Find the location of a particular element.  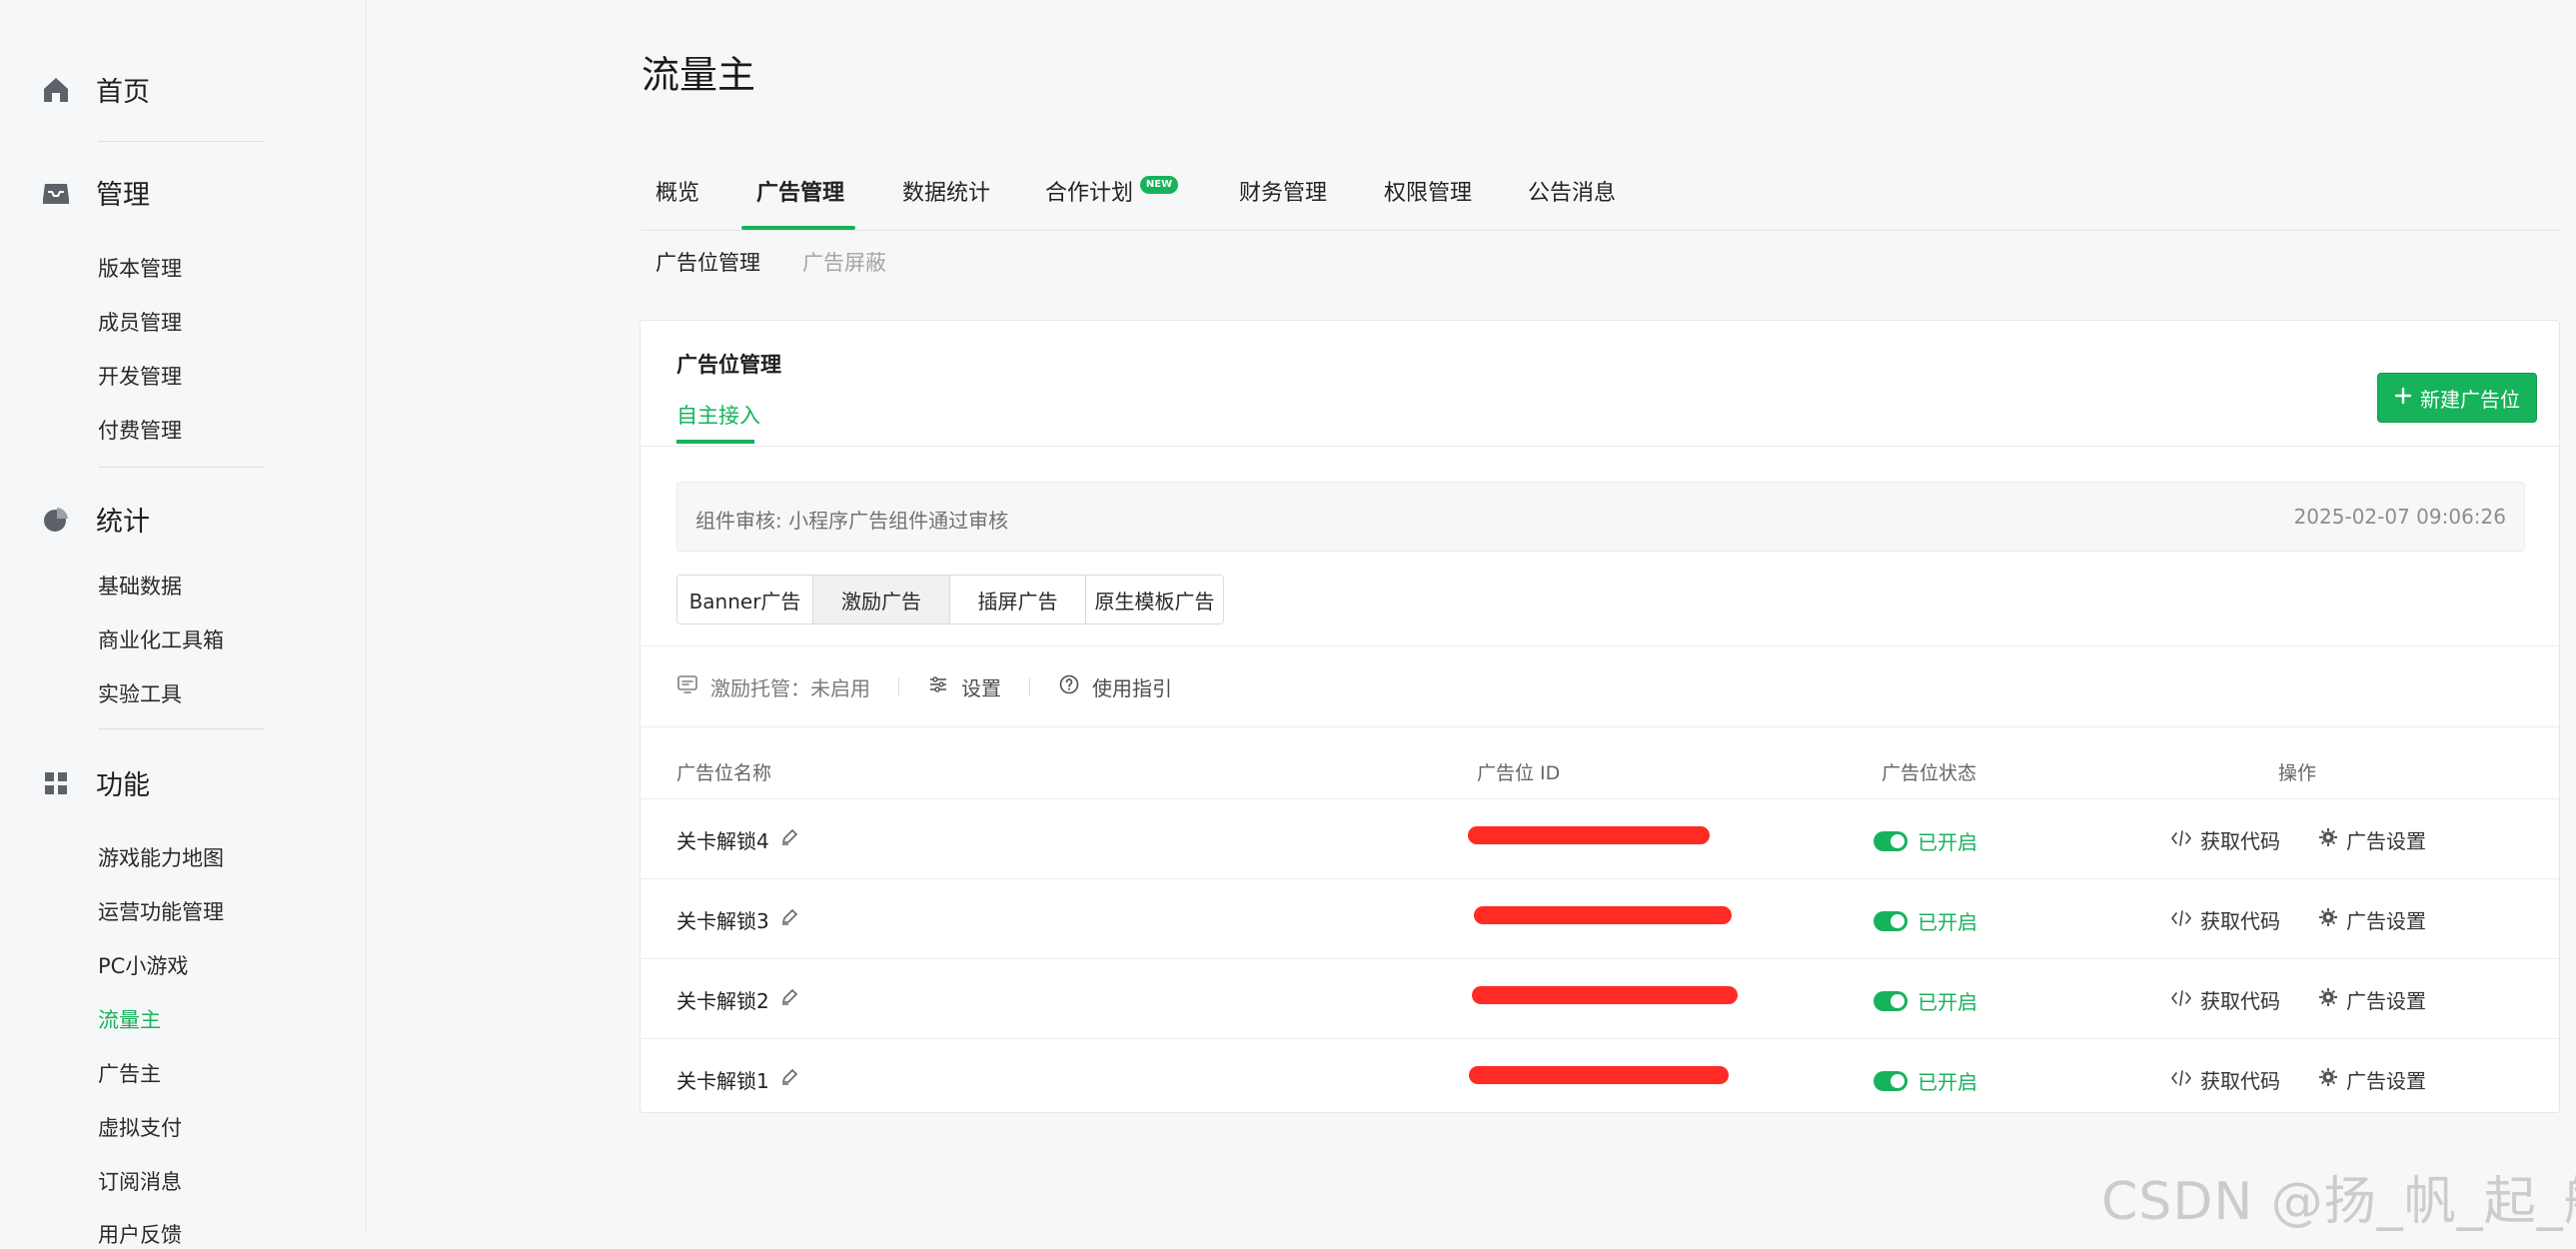

reward-hosting-status: 激励托管：未启用 is located at coordinates (773, 686).